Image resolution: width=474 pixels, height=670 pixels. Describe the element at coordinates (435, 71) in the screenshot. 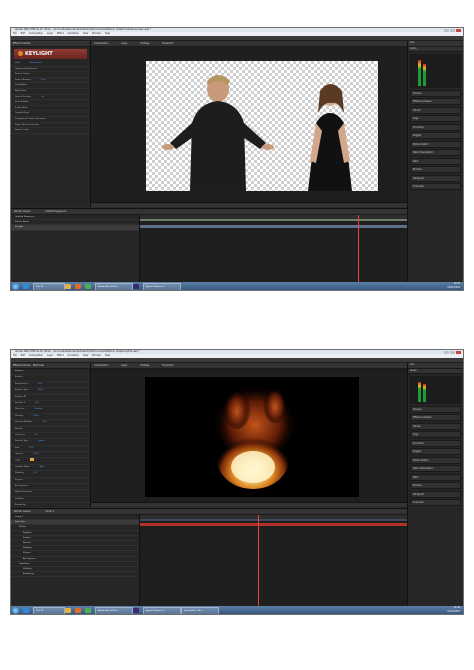

I see `audio-meters` at that location.